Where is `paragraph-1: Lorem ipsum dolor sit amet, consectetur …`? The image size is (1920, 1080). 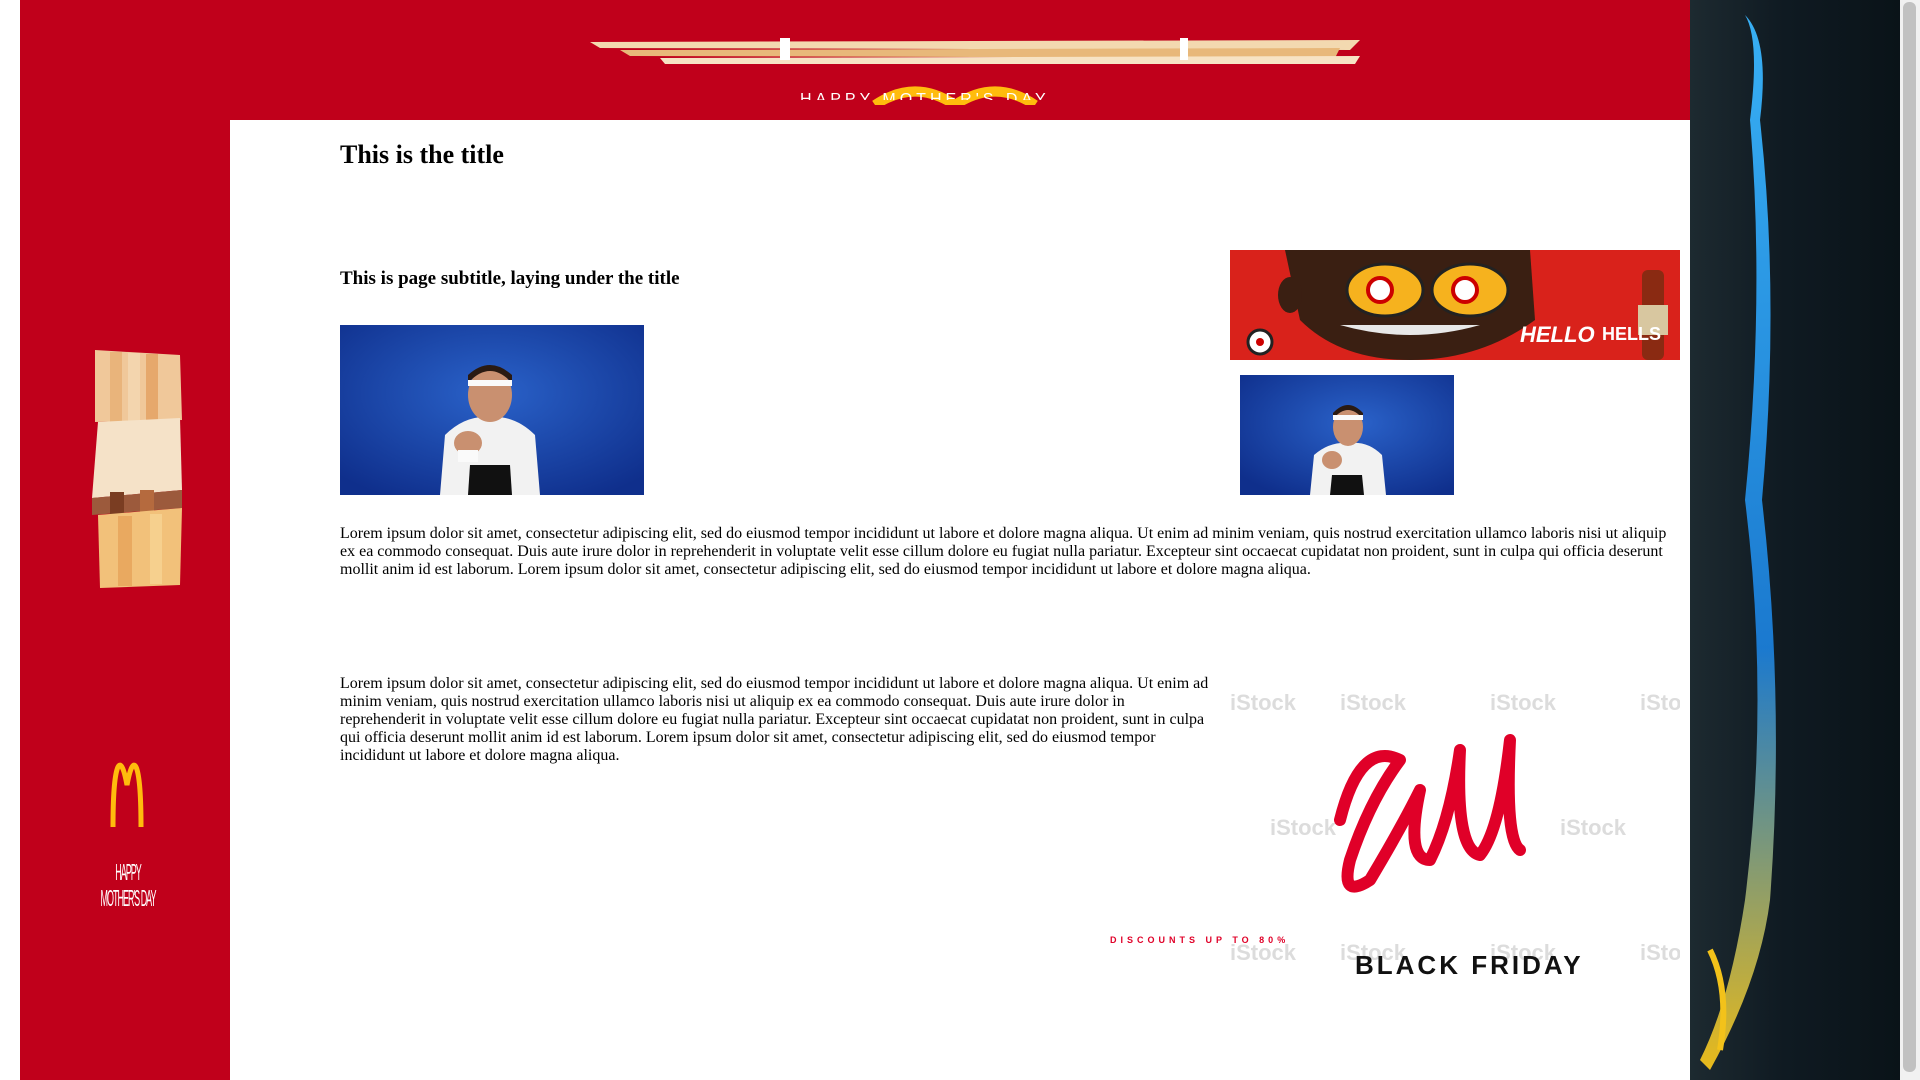
paragraph-1: Lorem ipsum dolor sit amet, consectetur … is located at coordinates (1003, 551).